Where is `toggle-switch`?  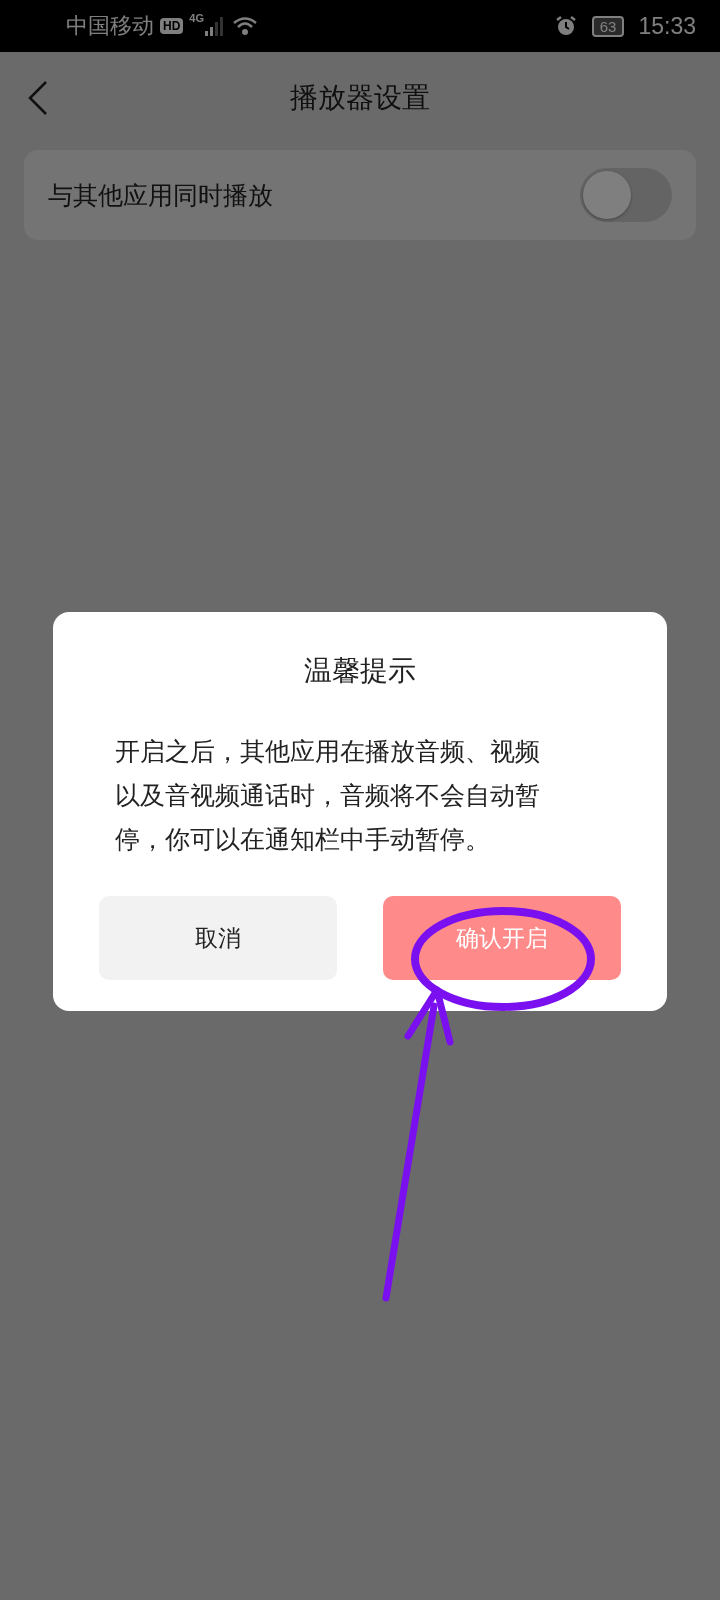 toggle-switch is located at coordinates (626, 195).